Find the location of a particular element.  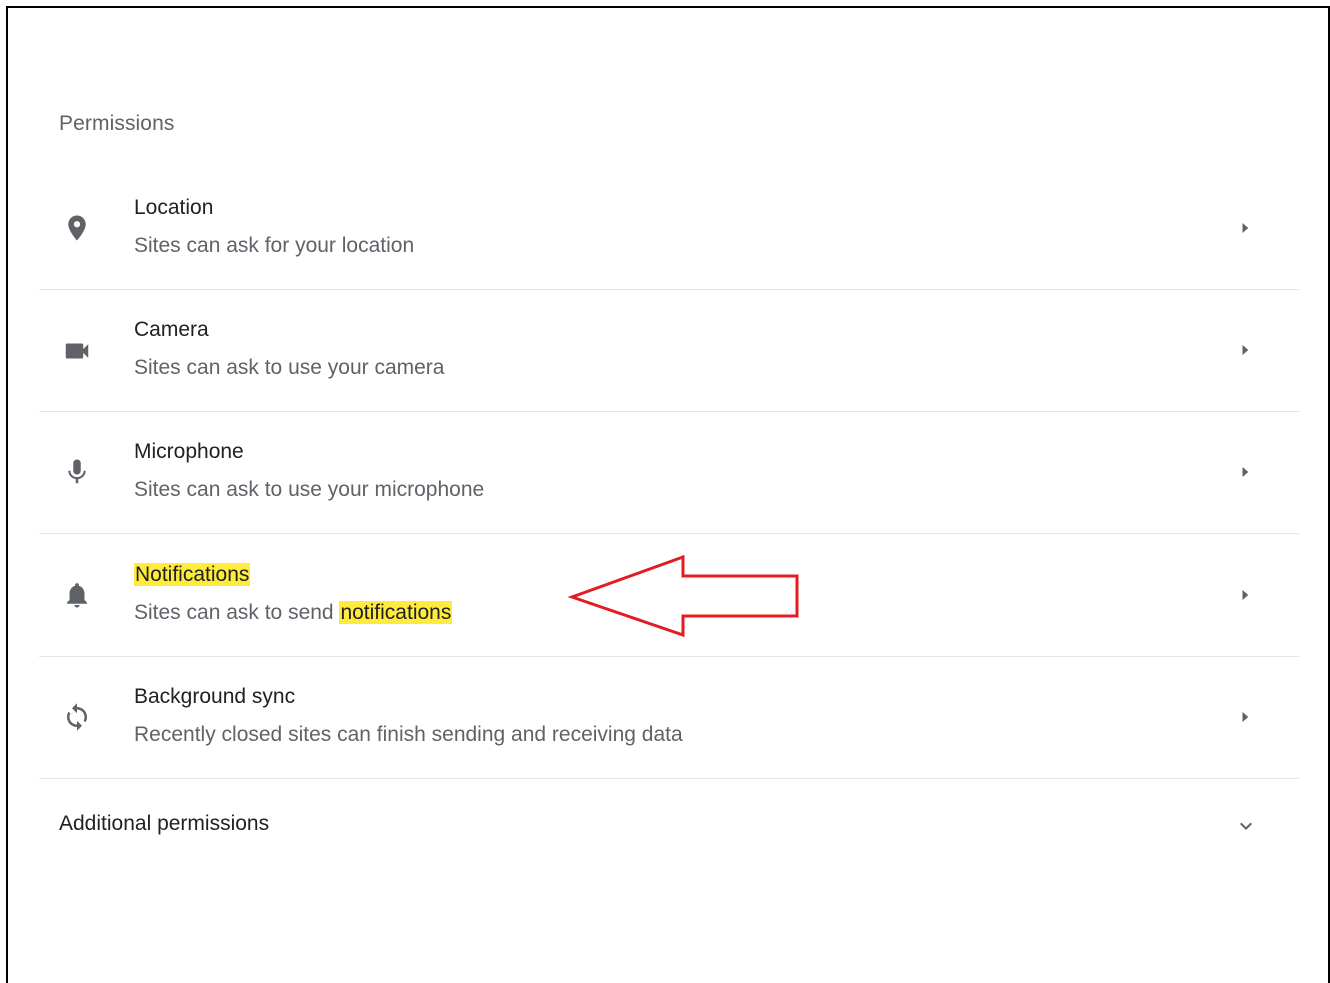

search-highlight: Notifications is located at coordinates (192, 574).